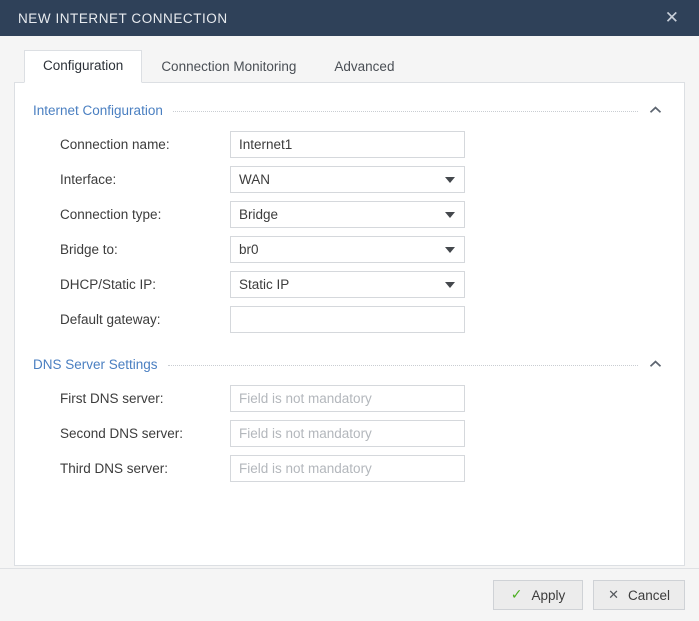 This screenshot has width=699, height=621. I want to click on label-dhcp-static-ip: DHCP/Static IP:, so click(108, 284).